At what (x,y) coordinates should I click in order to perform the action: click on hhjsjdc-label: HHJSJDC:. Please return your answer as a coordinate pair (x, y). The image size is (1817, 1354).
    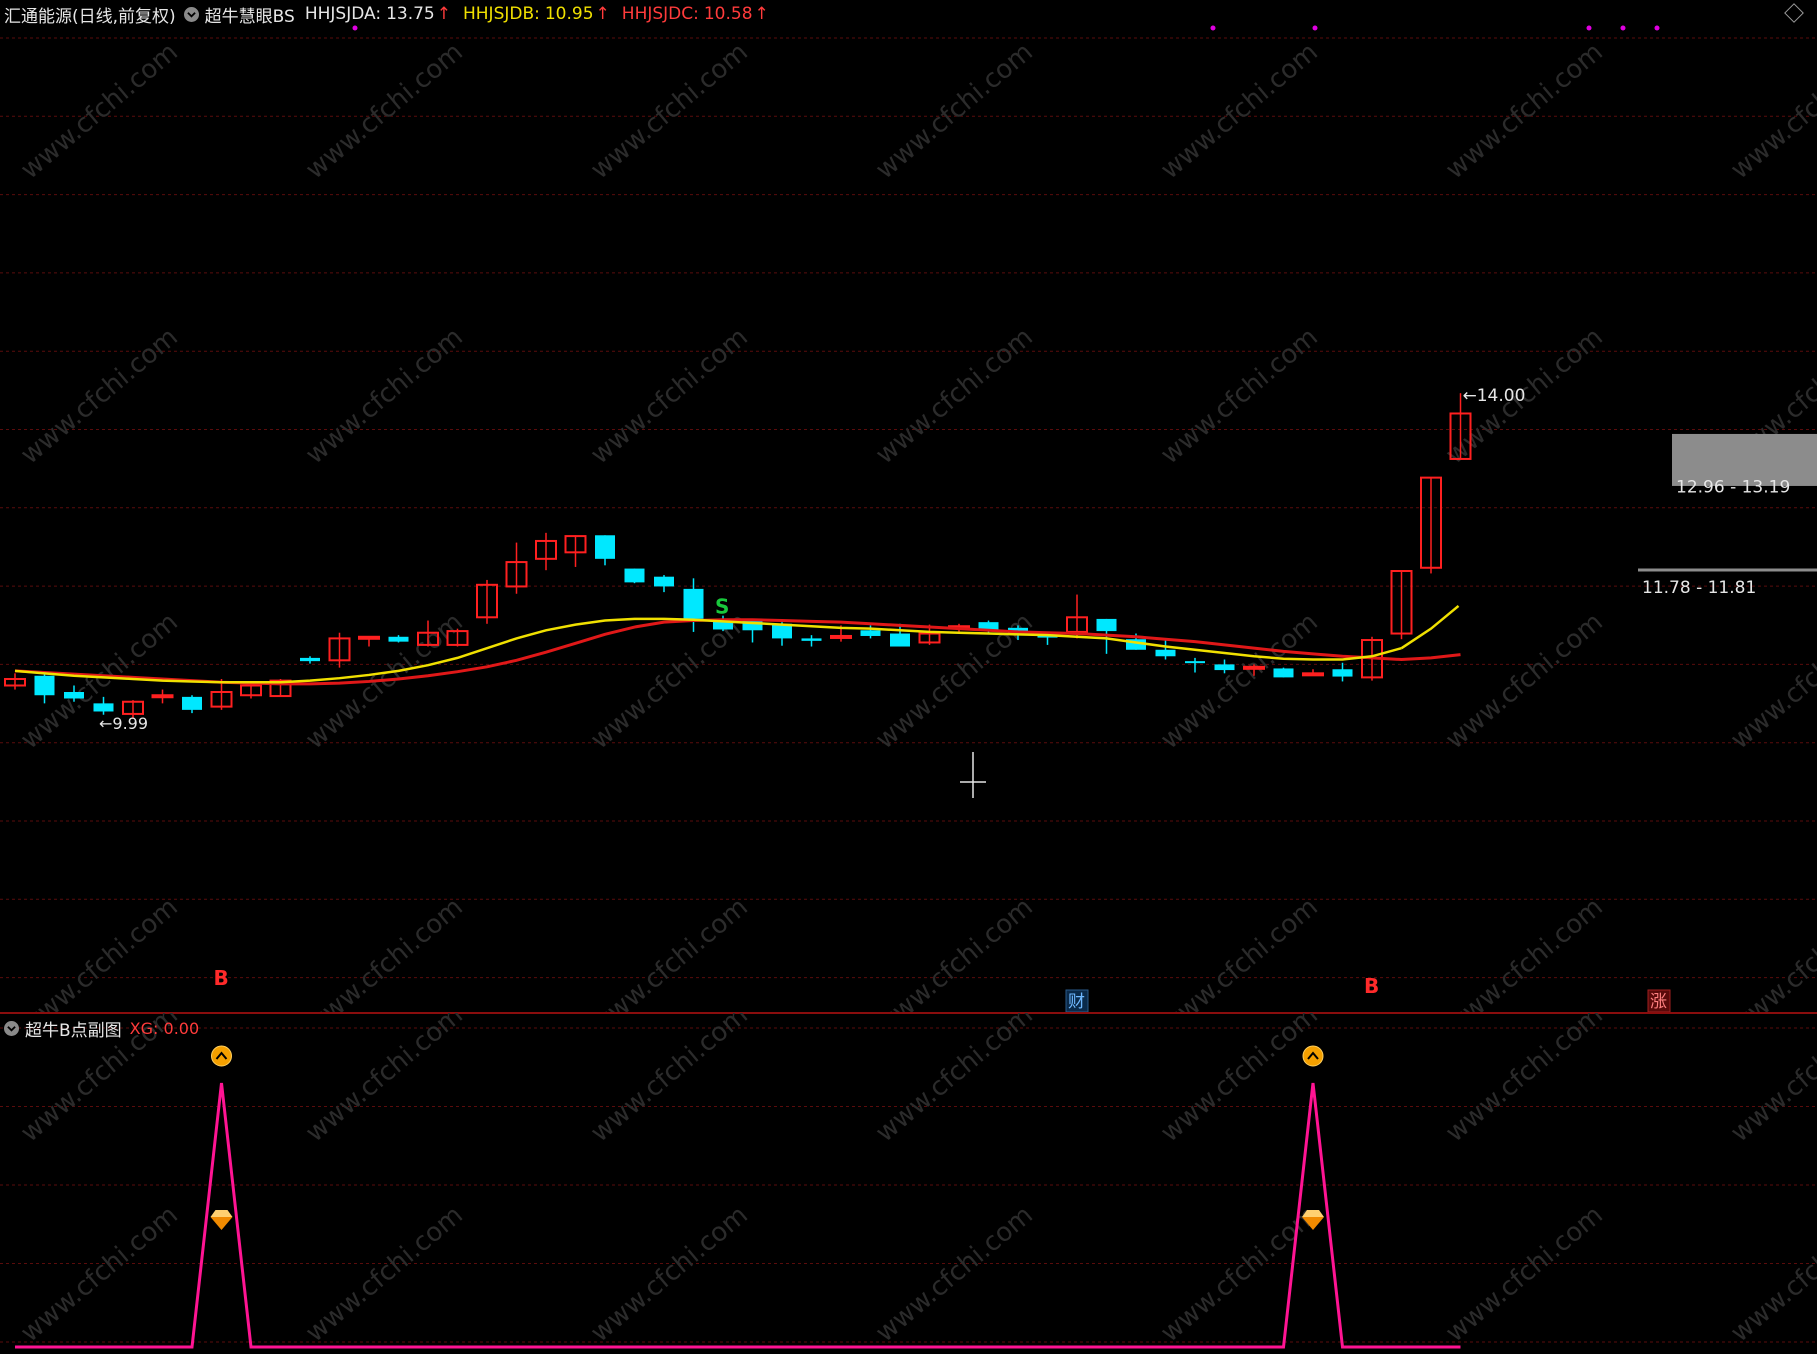
    Looking at the image, I should click on (660, 14).